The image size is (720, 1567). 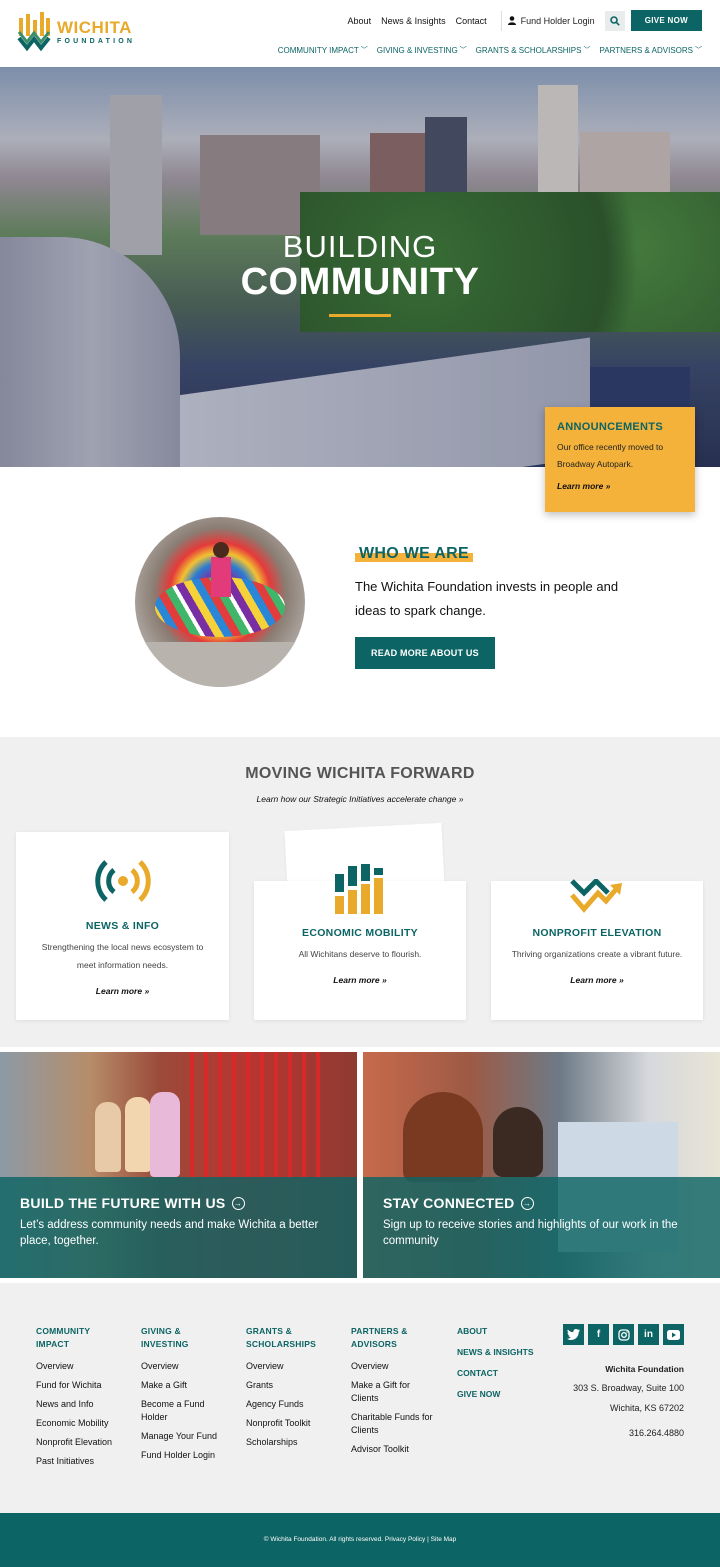 What do you see at coordinates (502, 1394) in the screenshot?
I see `footer-give-now-link: GIVE NOW` at bounding box center [502, 1394].